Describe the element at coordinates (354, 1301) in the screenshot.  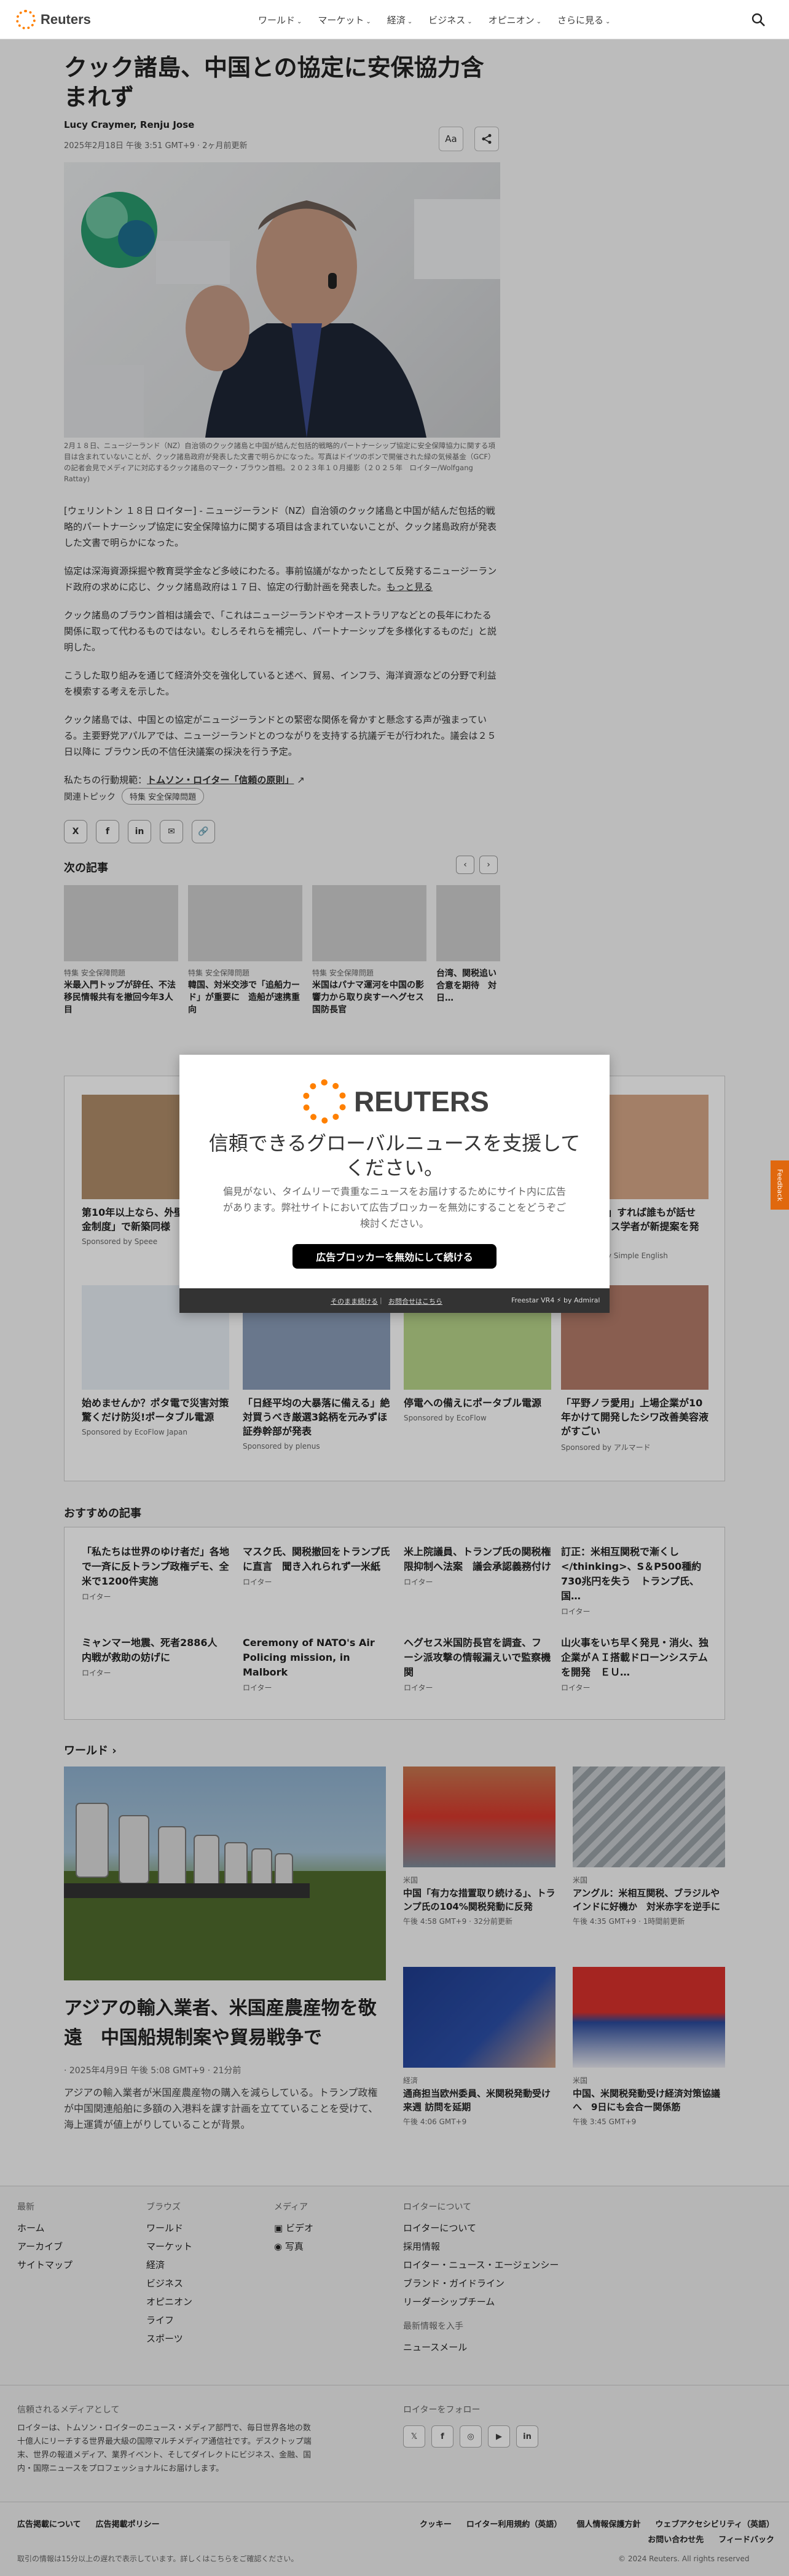
I see `continue-link: そのまま続ける` at that location.